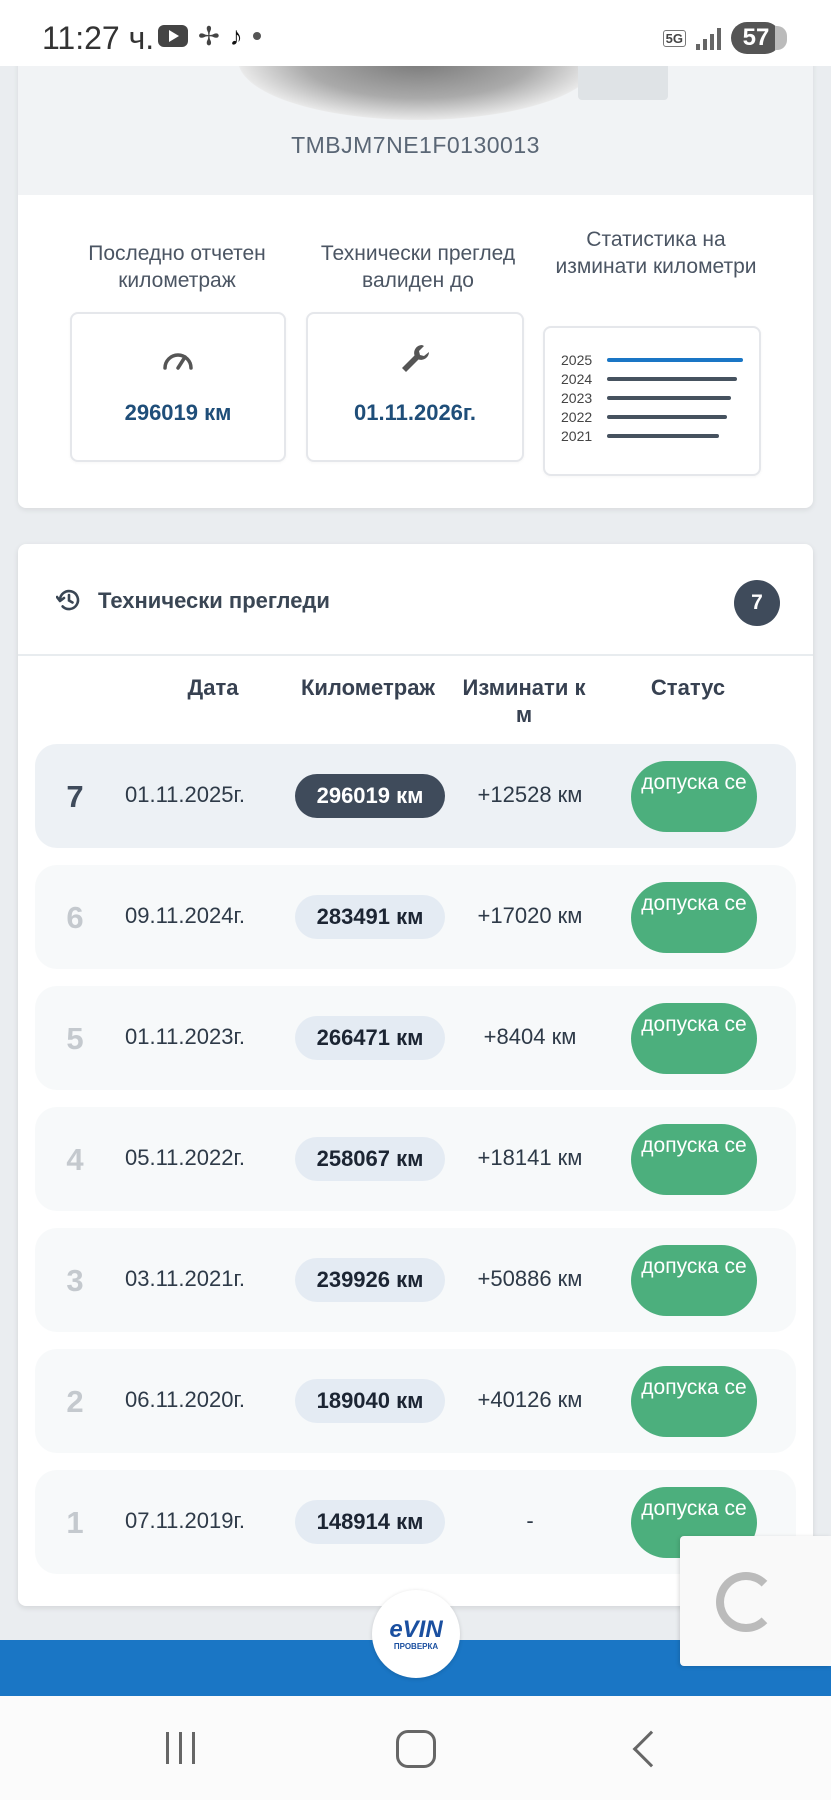 Image resolution: width=831 pixels, height=1800 pixels. I want to click on evin-logo: eVIN ПРОВЕРКА, so click(416, 1634).